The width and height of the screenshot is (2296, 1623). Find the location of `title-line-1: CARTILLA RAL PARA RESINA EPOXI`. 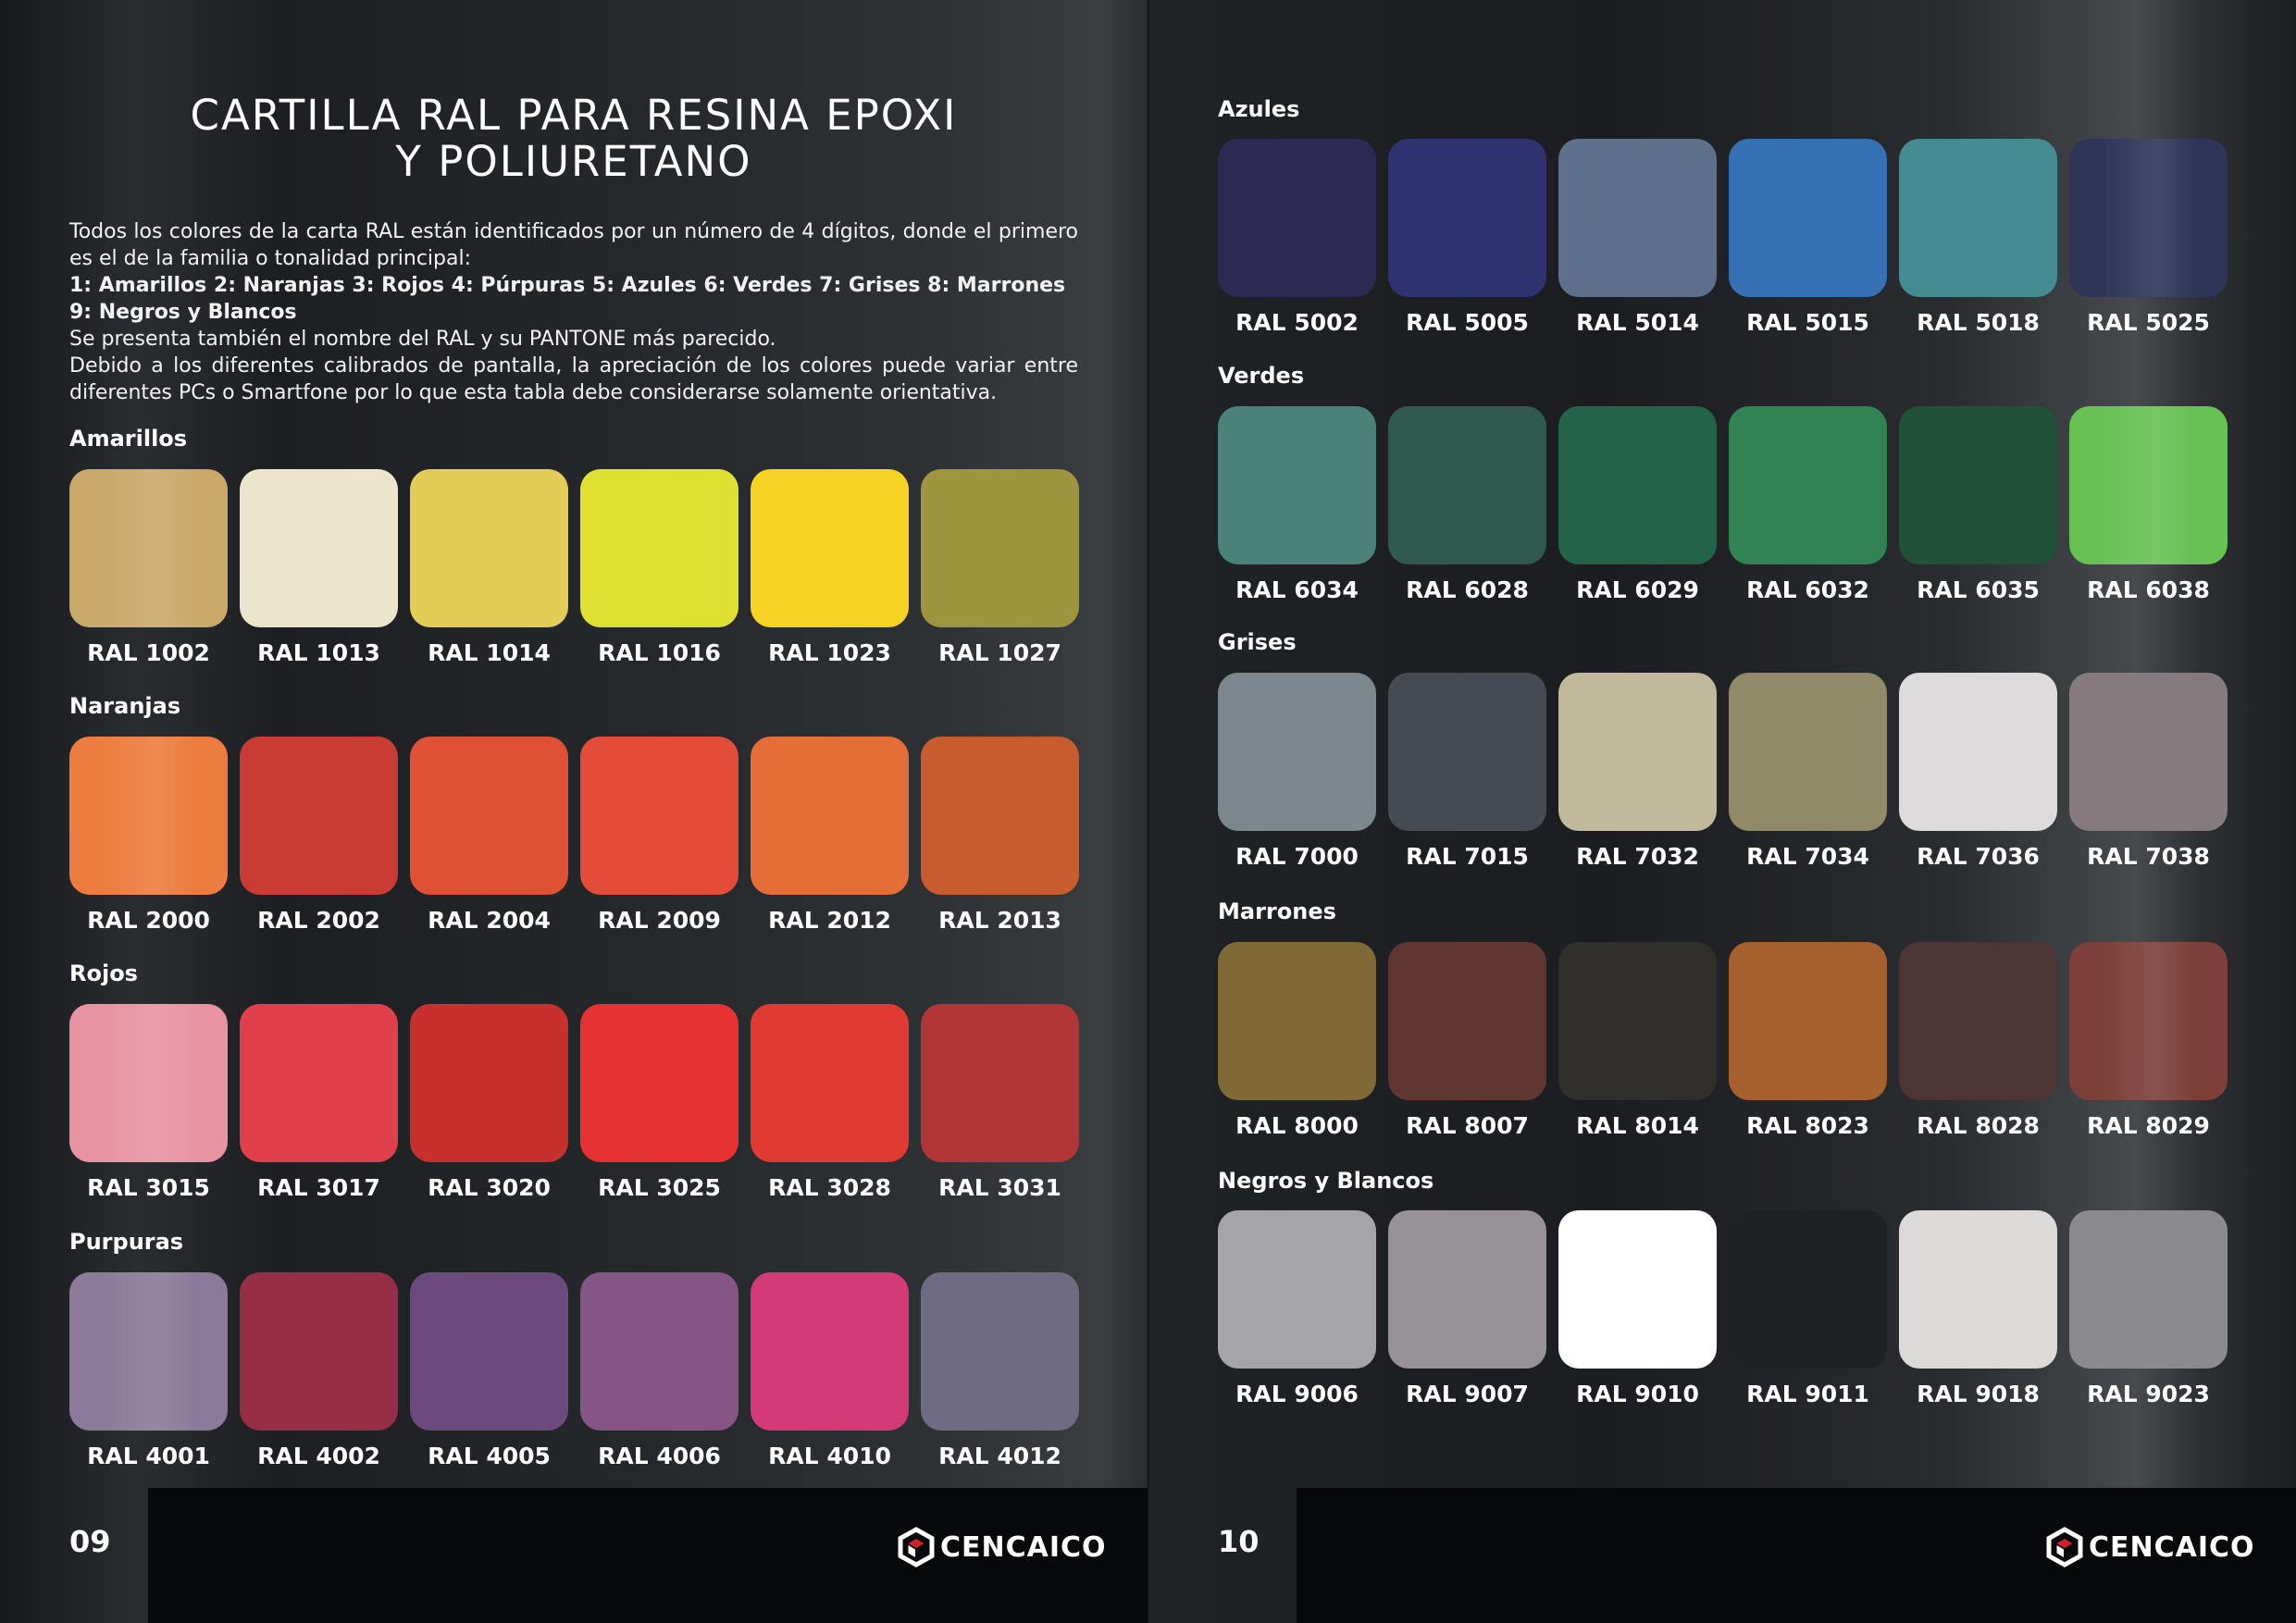

title-line-1: CARTILLA RAL PARA RESINA EPOXI is located at coordinates (574, 115).